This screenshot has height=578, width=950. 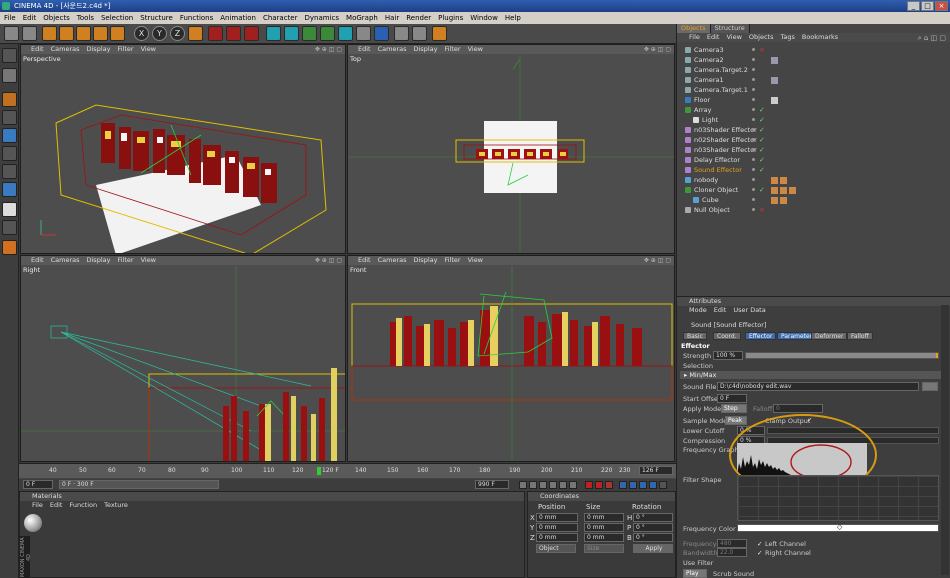 What do you see at coordinates (9, 227) in the screenshot?
I see `tweak-icon` at bounding box center [9, 227].